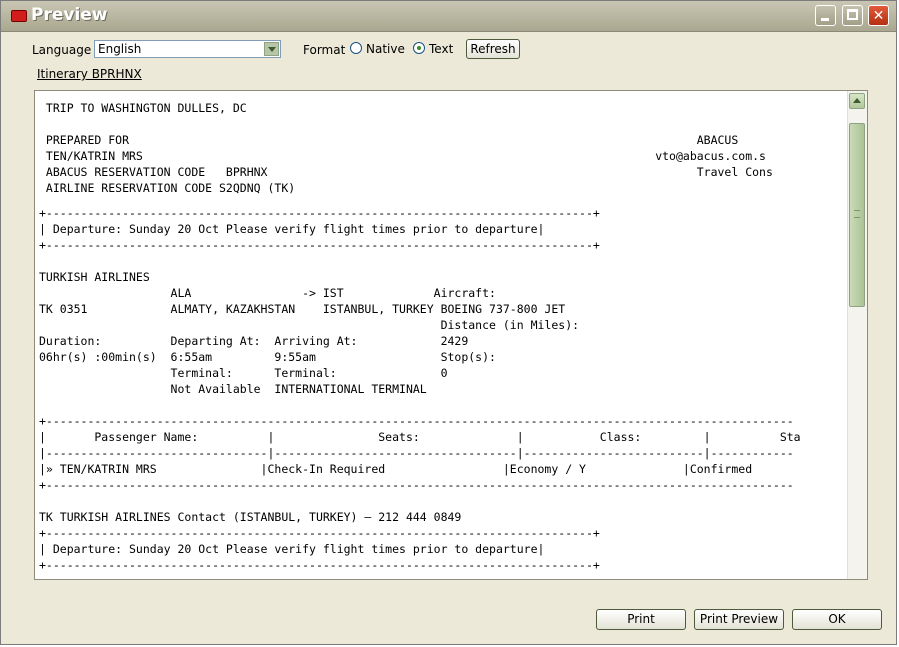 This screenshot has width=899, height=647. What do you see at coordinates (448, 16) in the screenshot?
I see `title-bar: Preview ✕` at bounding box center [448, 16].